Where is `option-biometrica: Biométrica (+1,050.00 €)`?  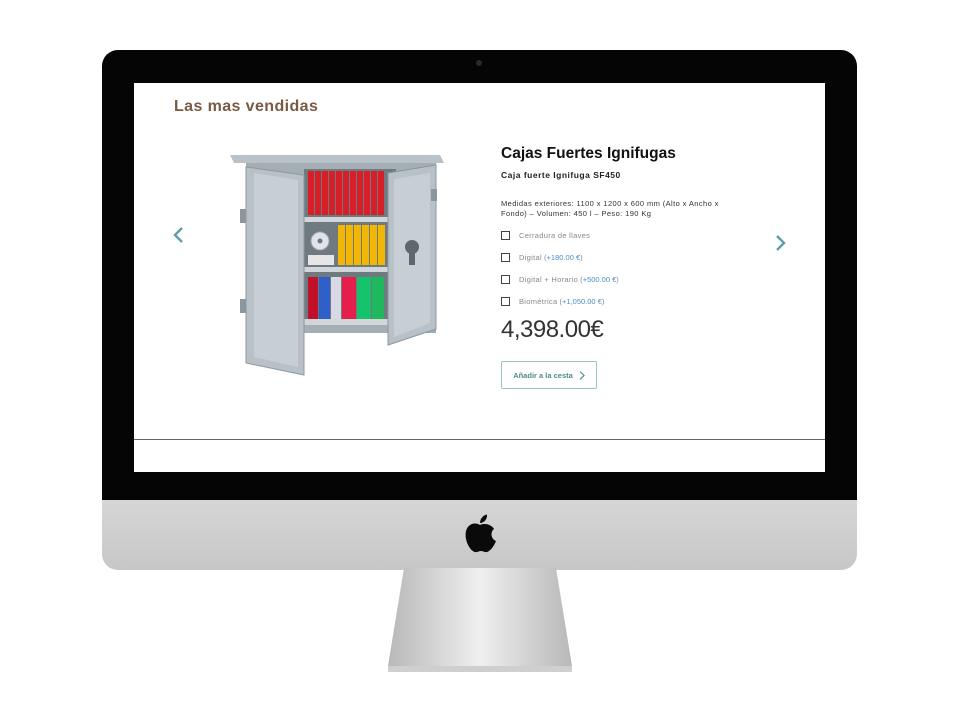 option-biometrica: Biométrica (+1,050.00 €) is located at coordinates (552, 301).